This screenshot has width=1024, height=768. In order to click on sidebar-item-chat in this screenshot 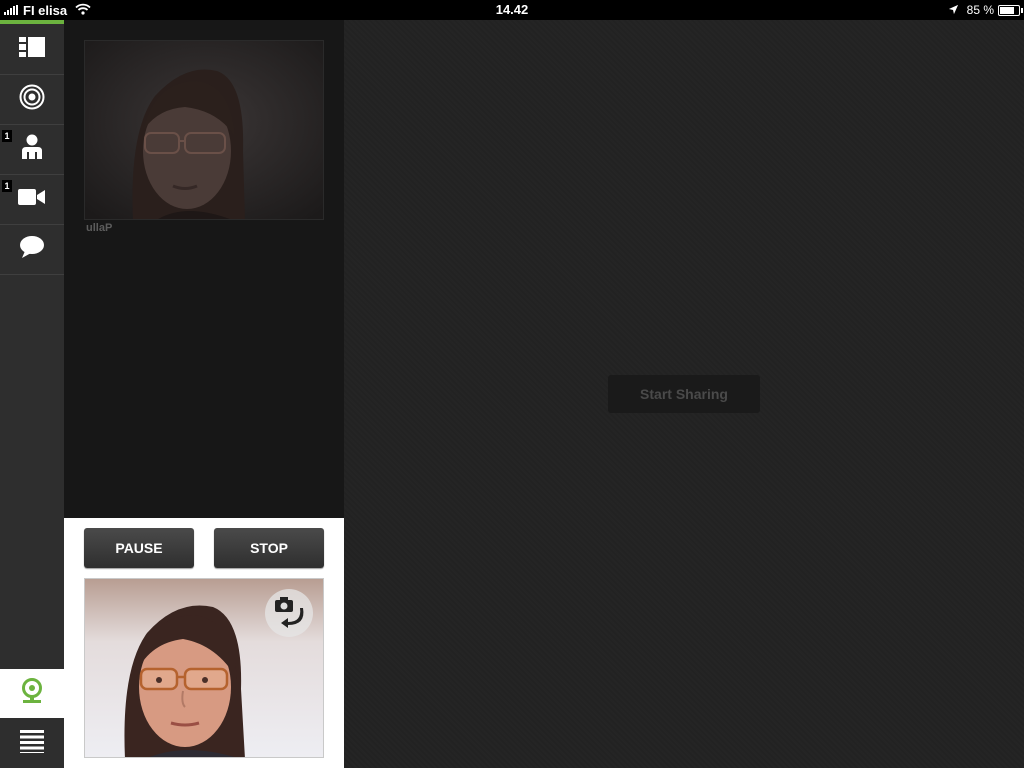, I will do `click(32, 250)`.